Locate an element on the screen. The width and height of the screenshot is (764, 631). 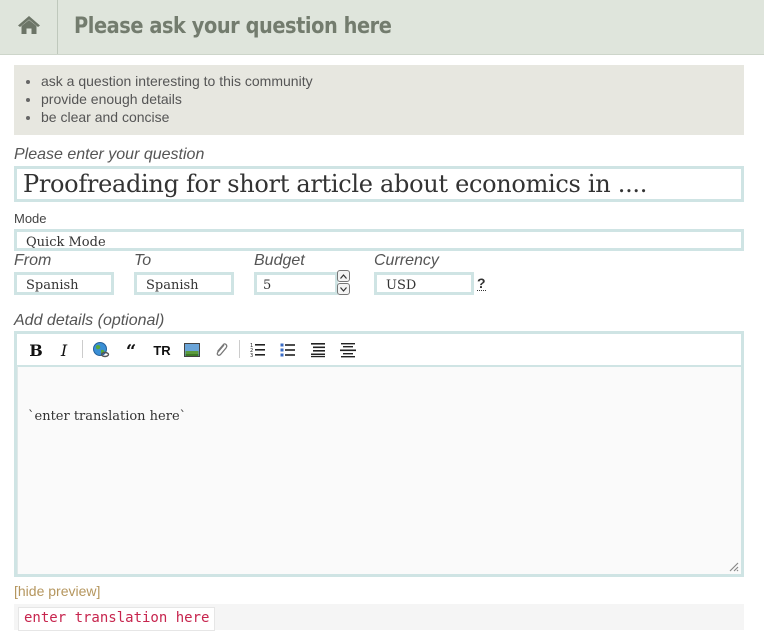
image-icon is located at coordinates (192, 350).